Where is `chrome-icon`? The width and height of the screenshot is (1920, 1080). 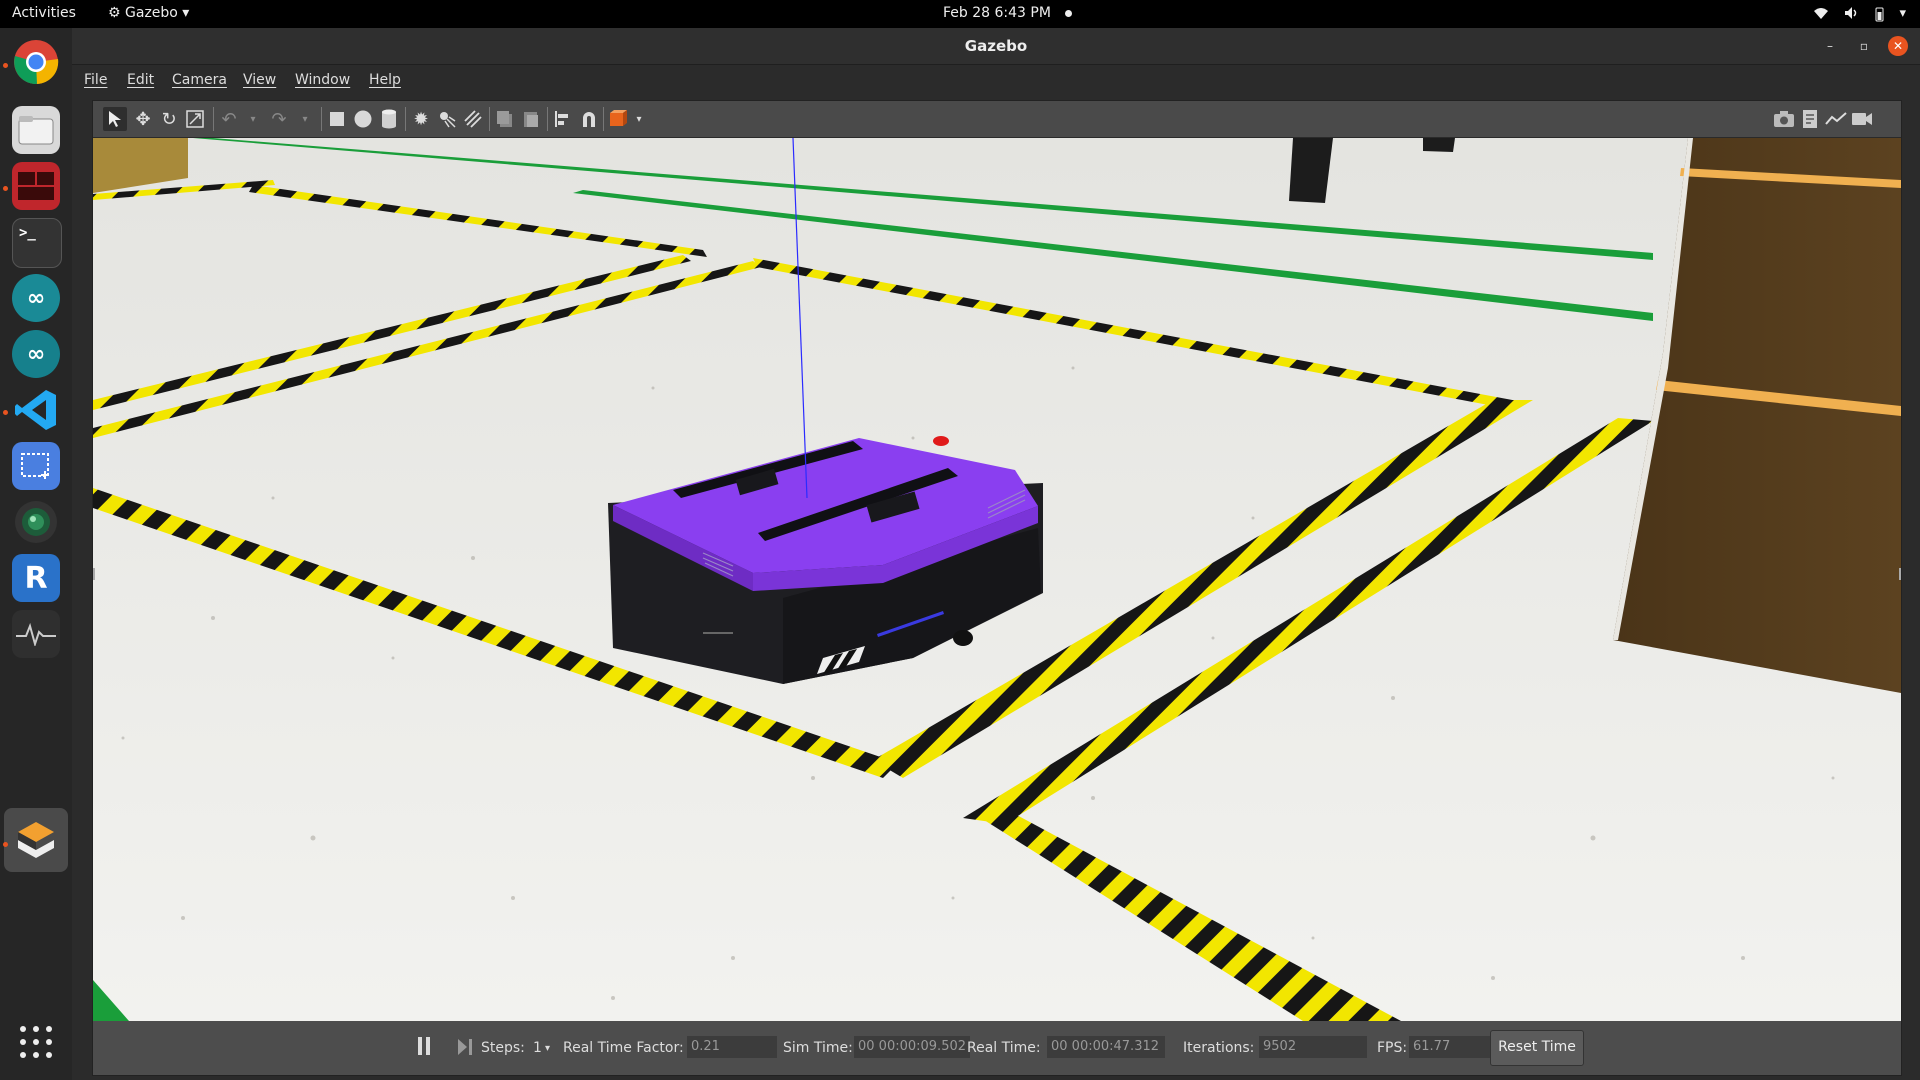 chrome-icon is located at coordinates (36, 62).